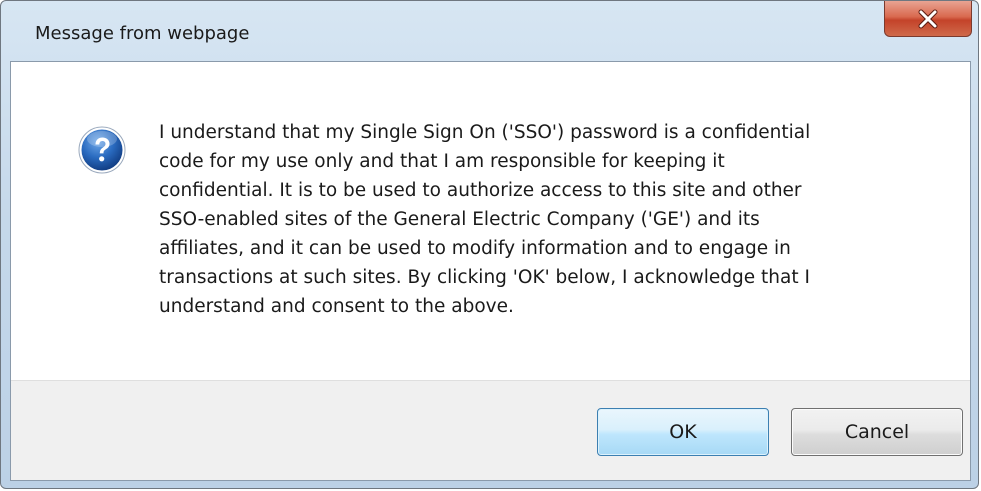 Image resolution: width=981 pixels, height=491 pixels. Describe the element at coordinates (683, 432) in the screenshot. I see `ok-button: OK` at that location.